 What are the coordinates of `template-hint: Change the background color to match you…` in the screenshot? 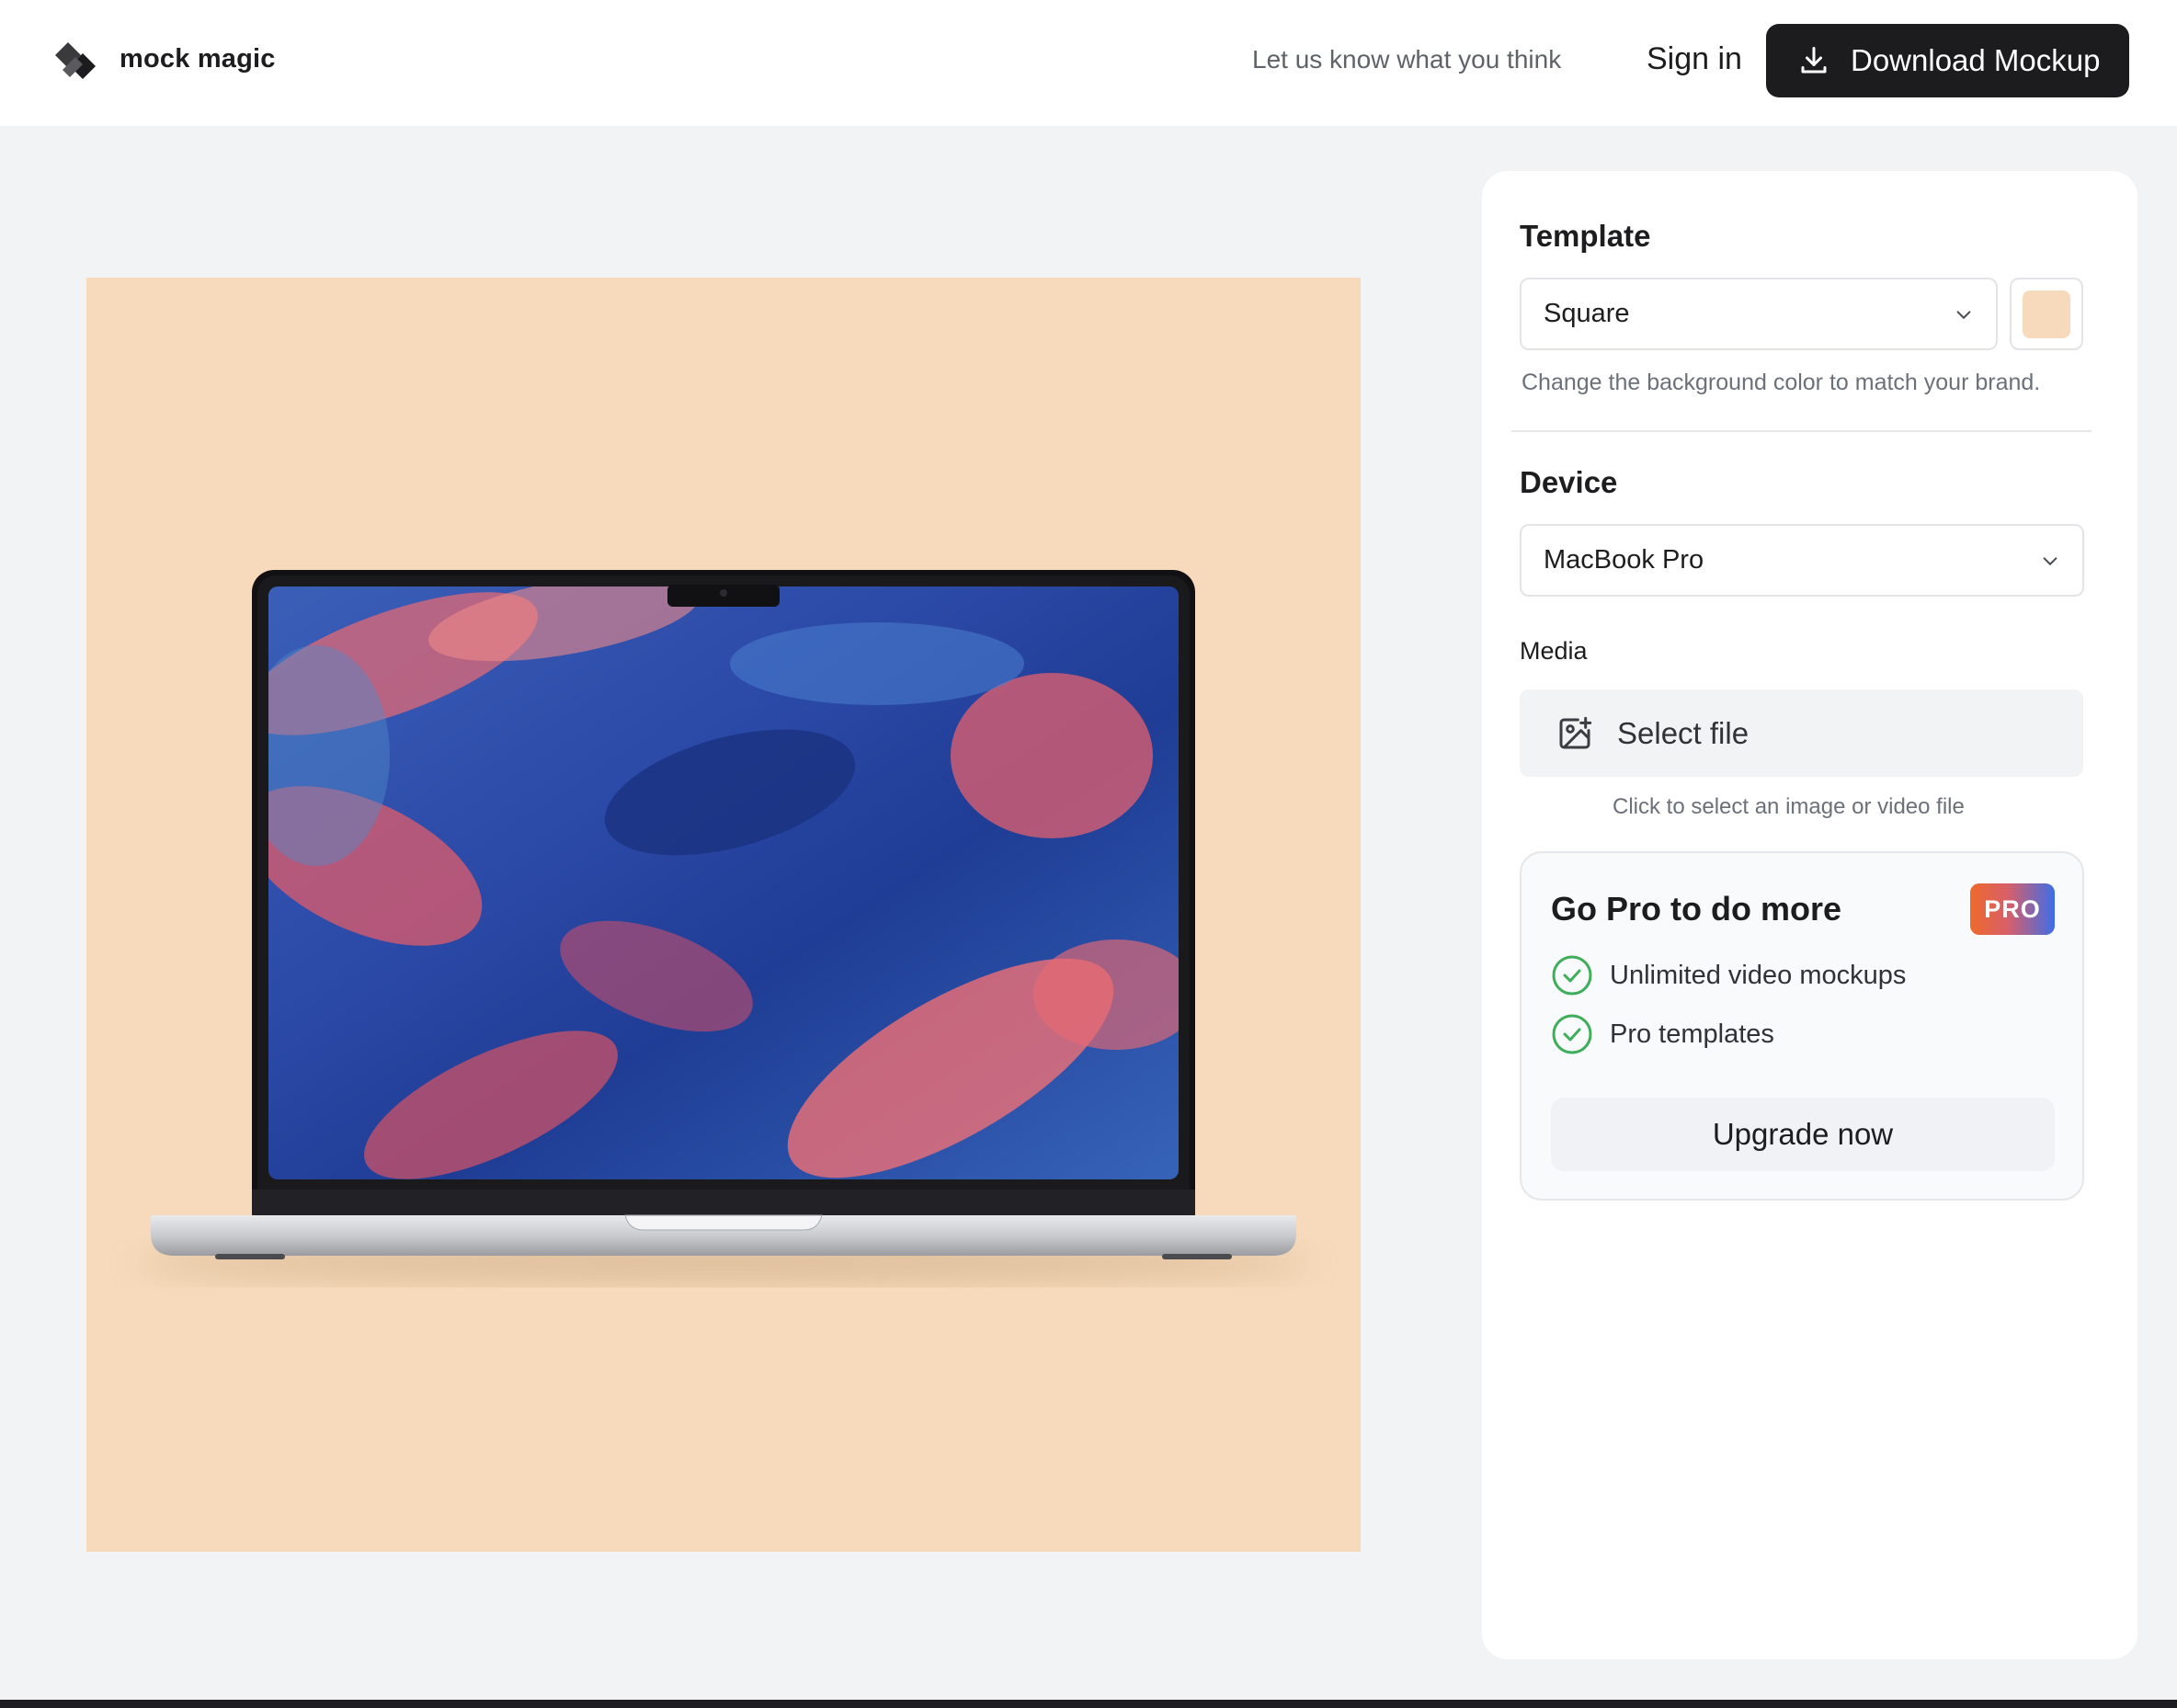 It's located at (1782, 382).